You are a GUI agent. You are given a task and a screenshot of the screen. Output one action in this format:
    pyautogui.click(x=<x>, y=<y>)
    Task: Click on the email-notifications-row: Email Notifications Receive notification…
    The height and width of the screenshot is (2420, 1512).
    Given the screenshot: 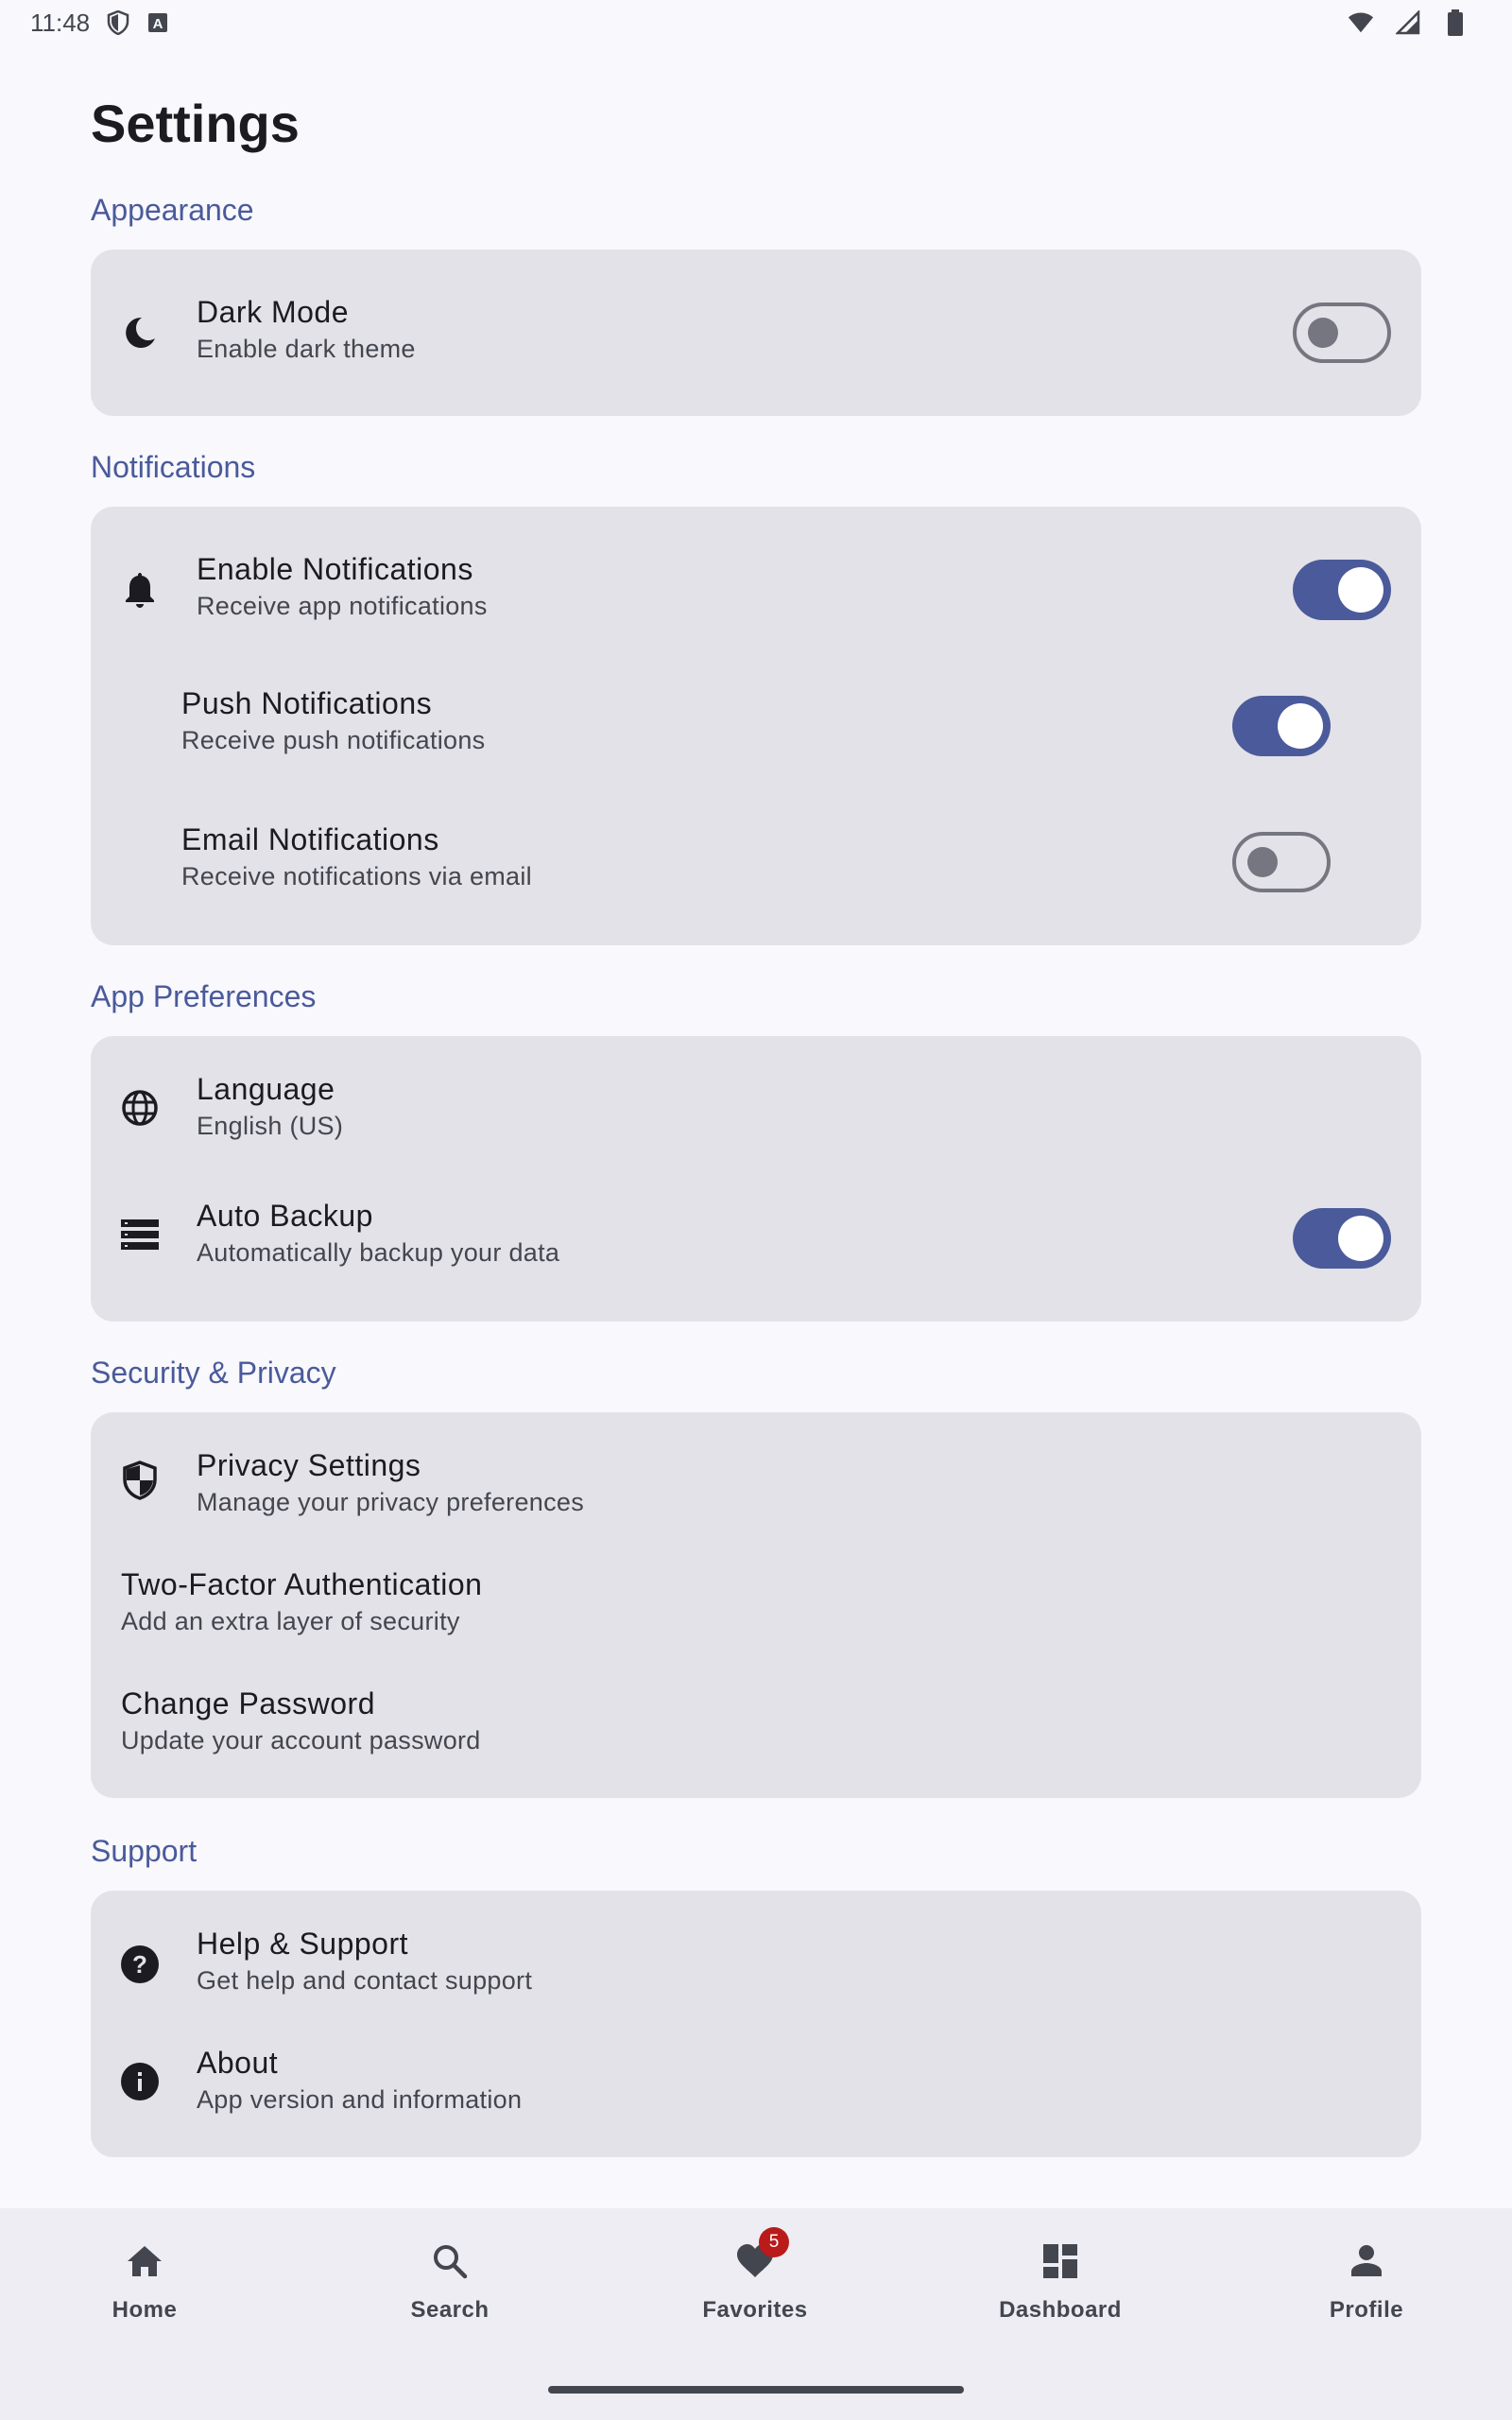 What is the action you would take?
    pyautogui.click(x=756, y=862)
    